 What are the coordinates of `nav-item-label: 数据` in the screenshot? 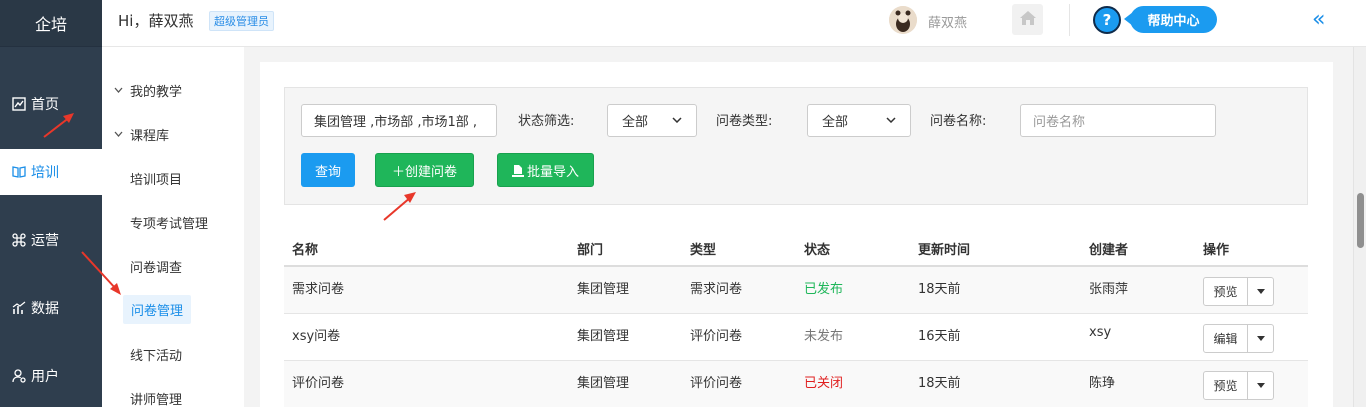 It's located at (45, 309).